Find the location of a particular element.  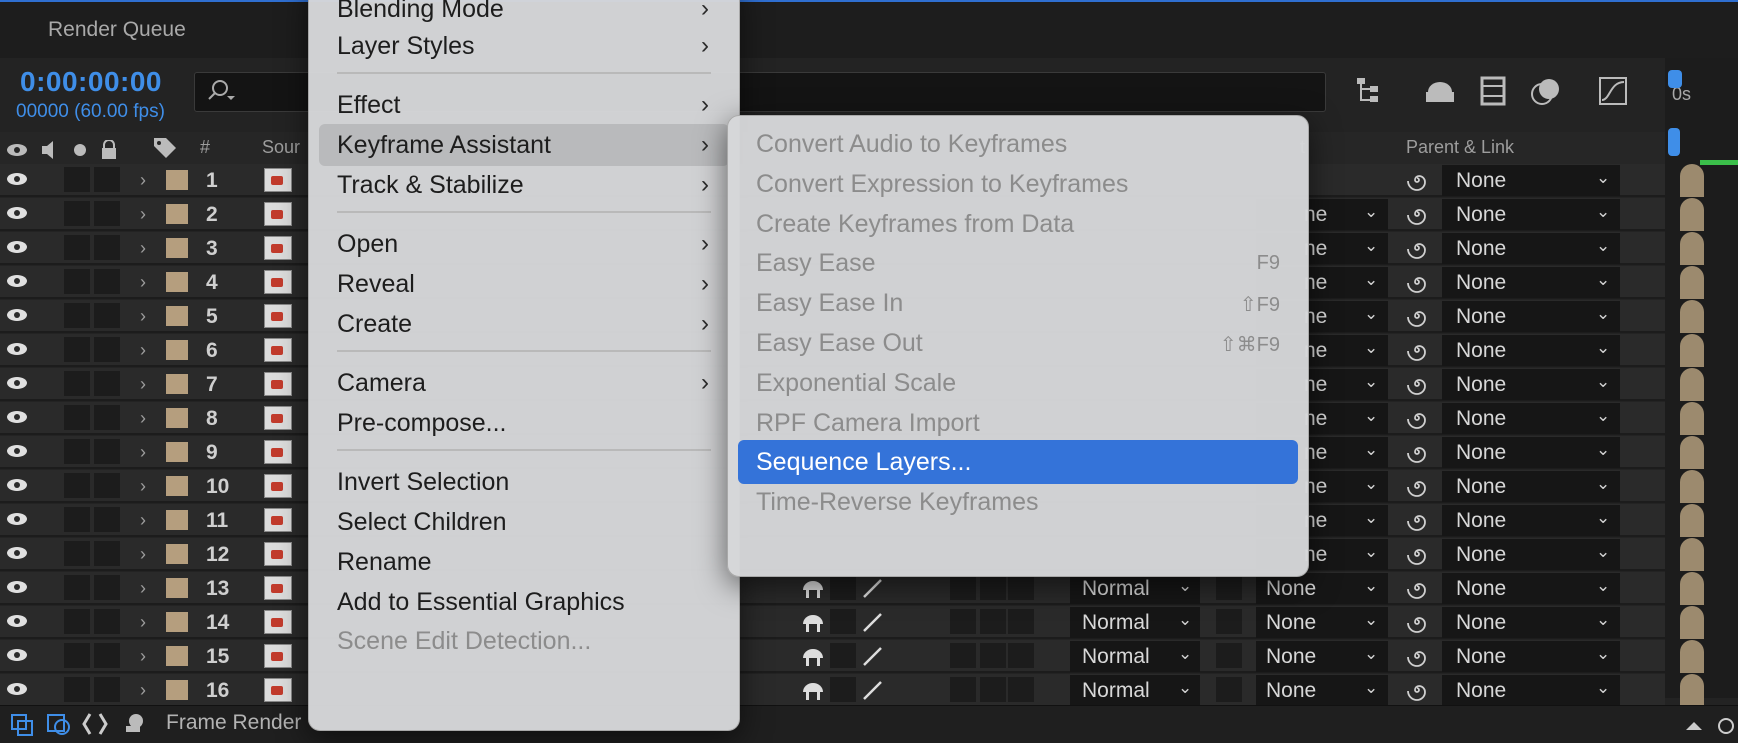

submenu-item-create-keyframes-from-data: Create Keyframes from Data is located at coordinates (1018, 224).